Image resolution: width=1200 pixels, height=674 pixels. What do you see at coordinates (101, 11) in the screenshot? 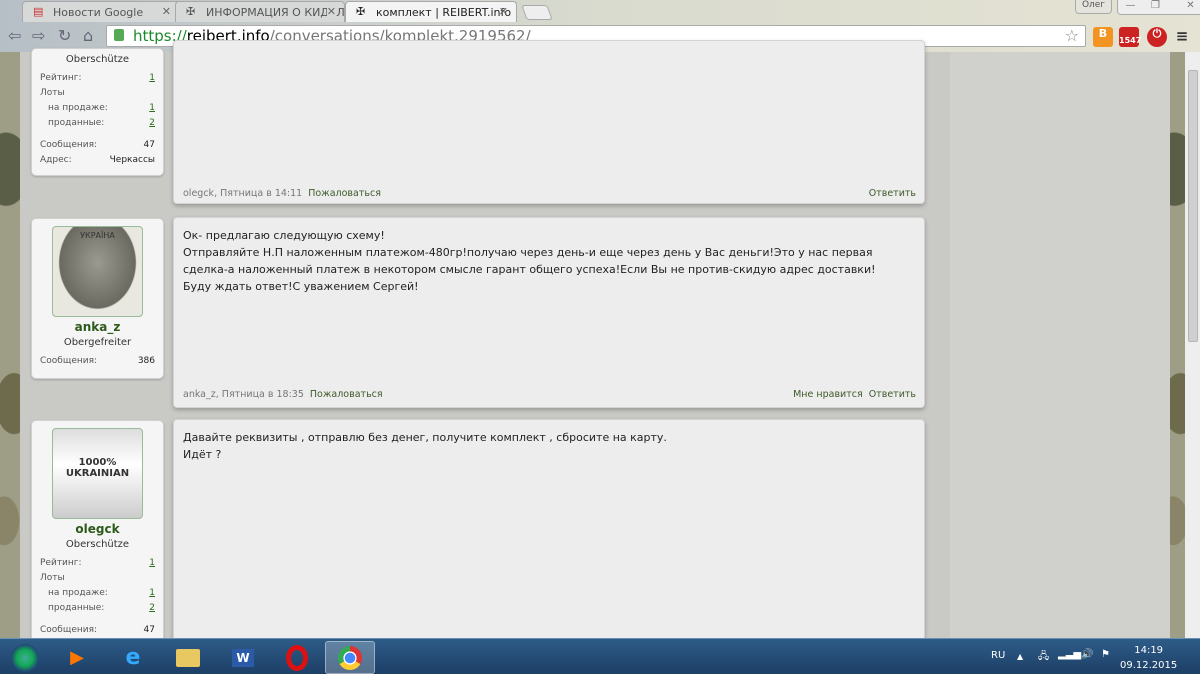
I see `tab-google-news: ▤ Новости Google ✕` at bounding box center [101, 11].